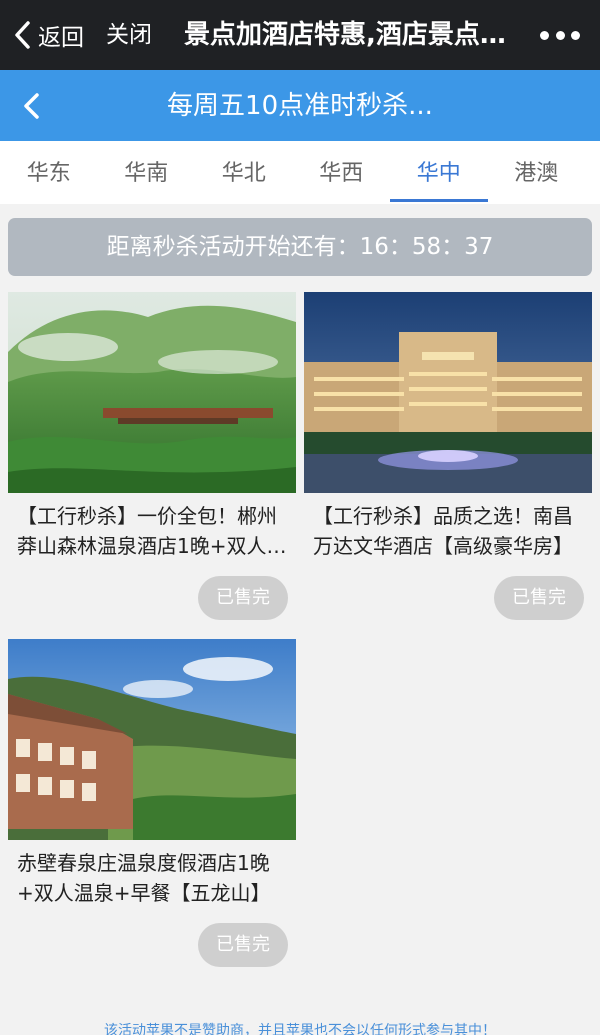 This screenshot has width=600, height=1035. I want to click on countdown-label: 距离秒杀活动开始还有：, so click(233, 247).